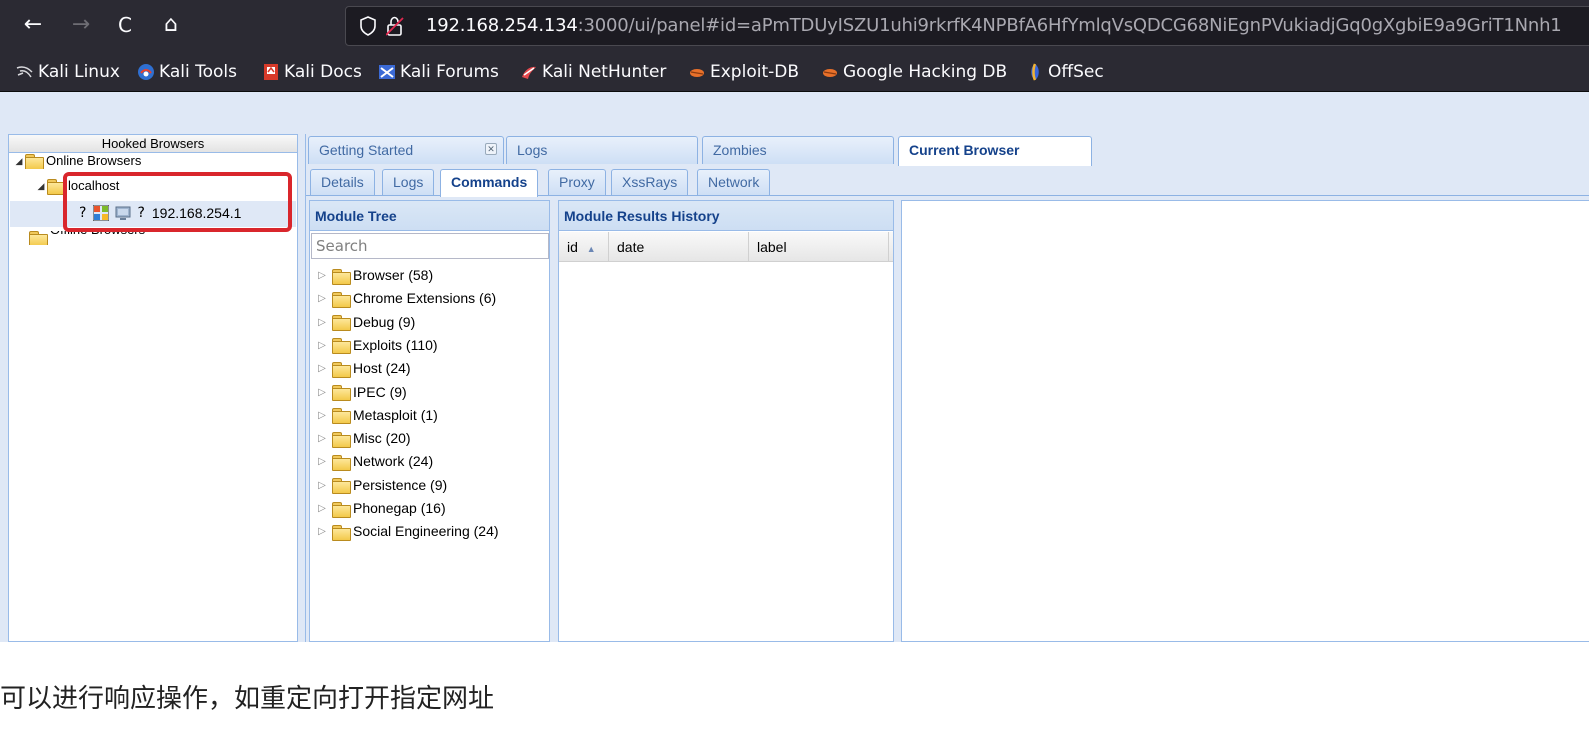 The image size is (1589, 729). I want to click on bookmark-google-hacking-db: Google Hacking DB, so click(914, 72).